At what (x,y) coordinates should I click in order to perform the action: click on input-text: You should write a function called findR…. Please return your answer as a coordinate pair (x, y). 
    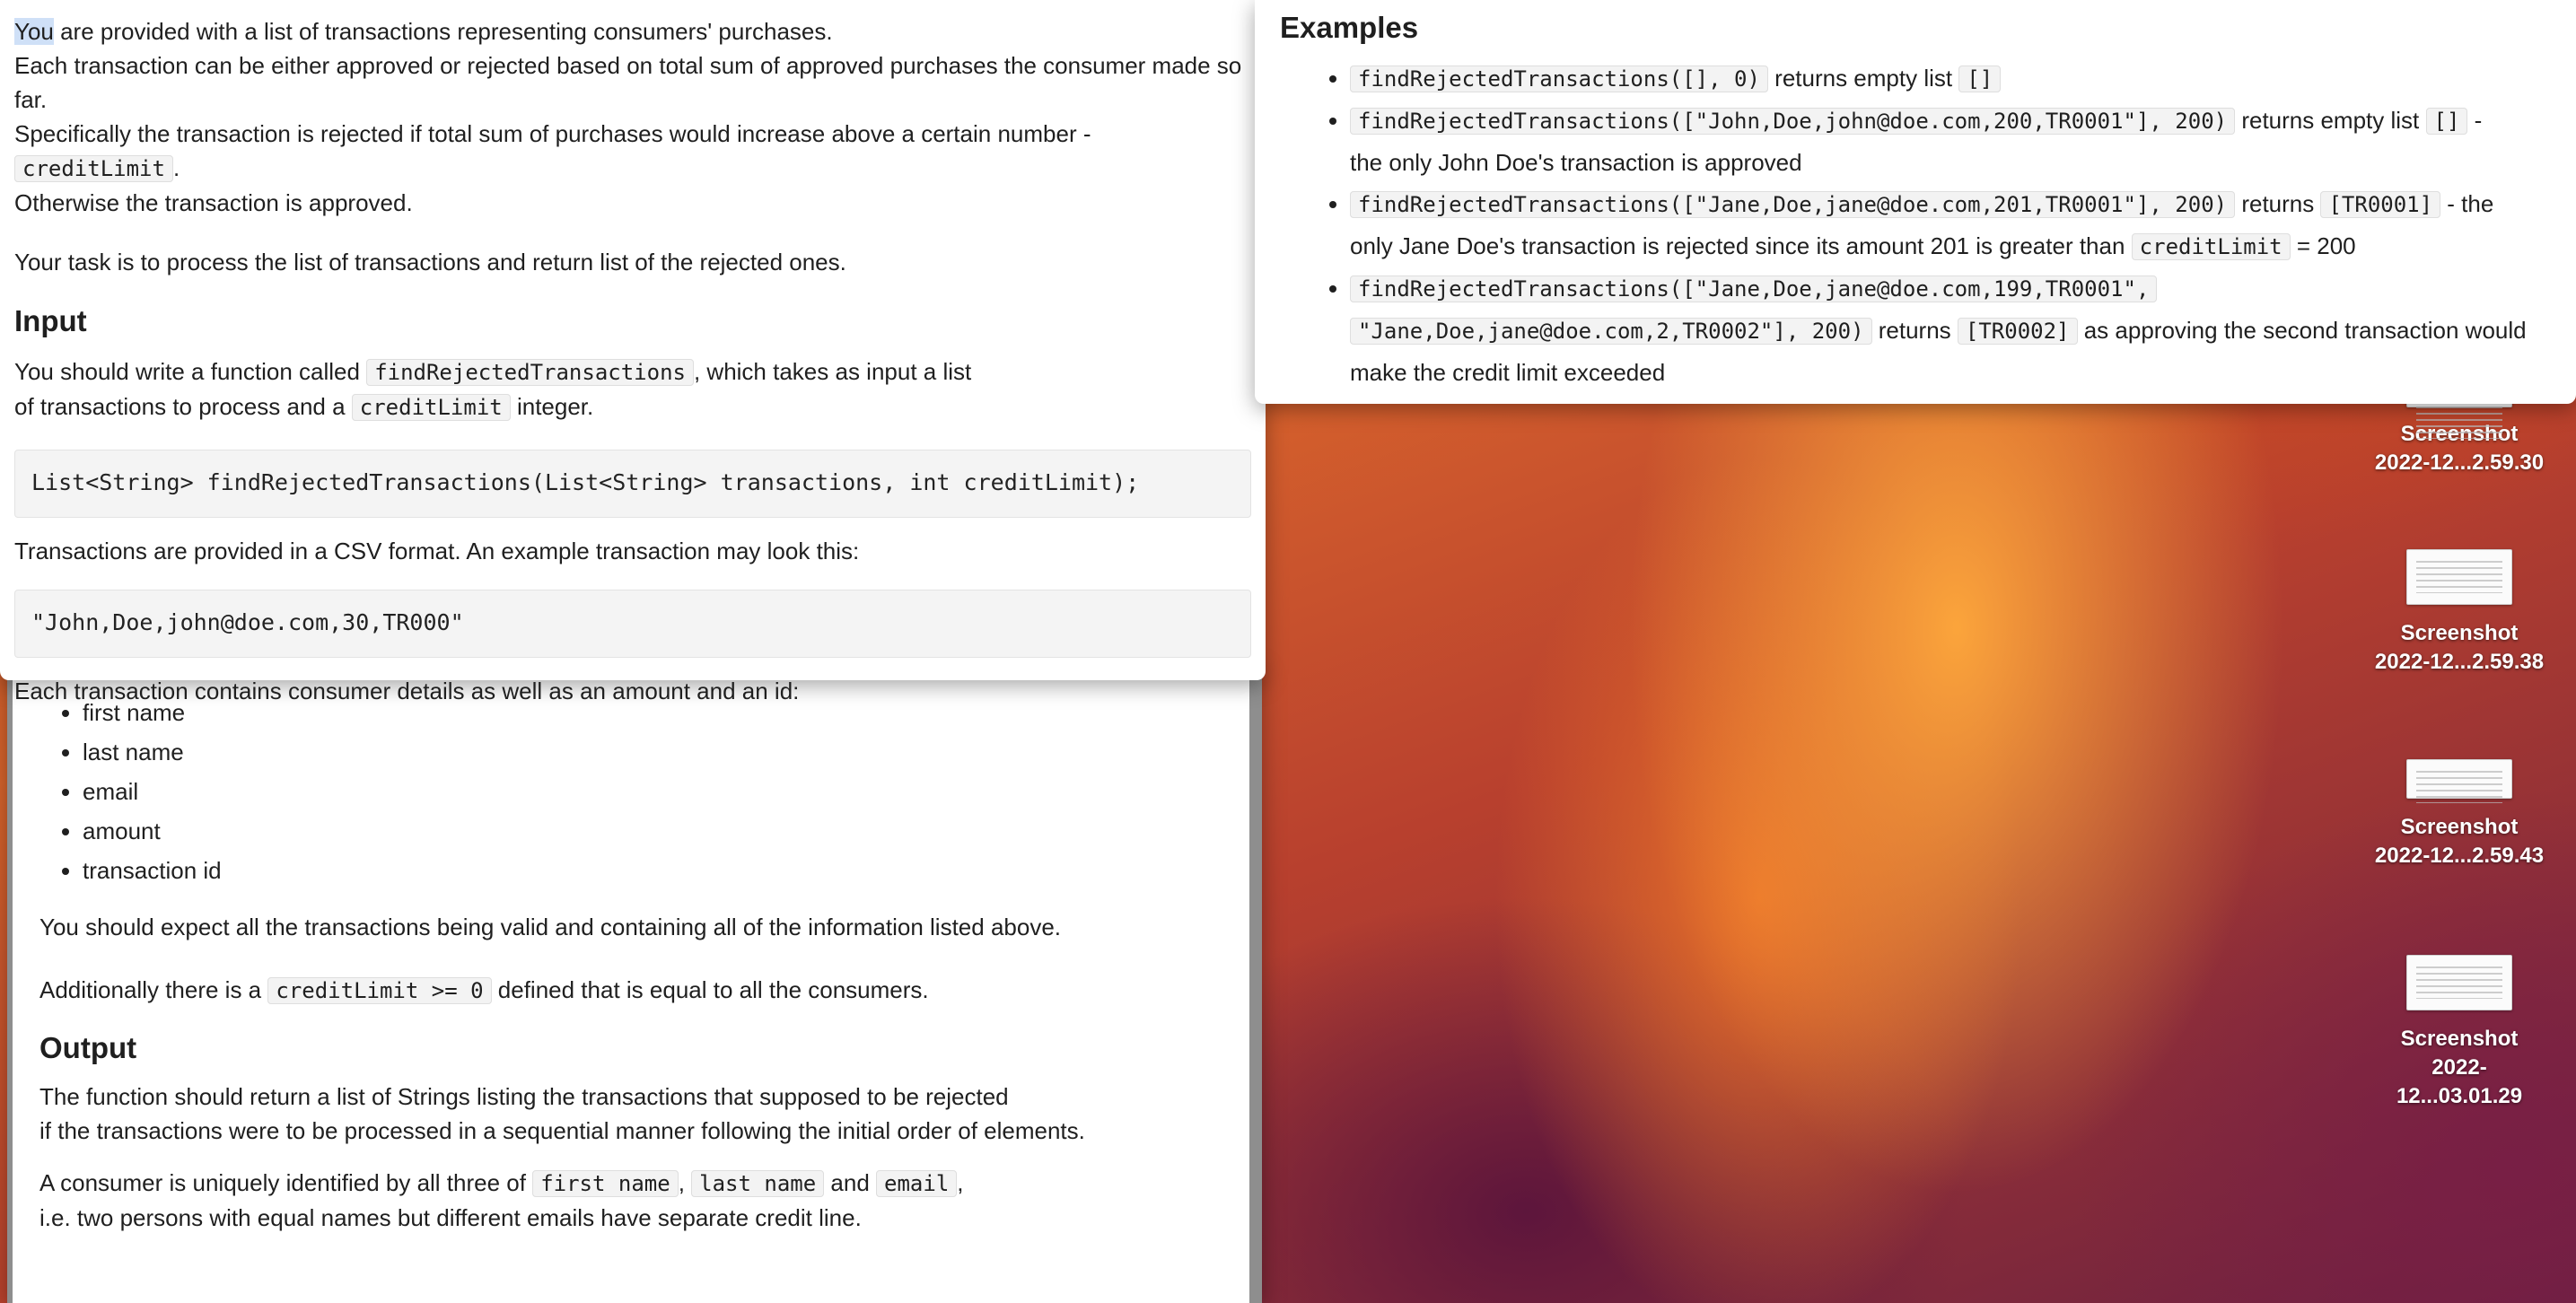
    Looking at the image, I should click on (493, 390).